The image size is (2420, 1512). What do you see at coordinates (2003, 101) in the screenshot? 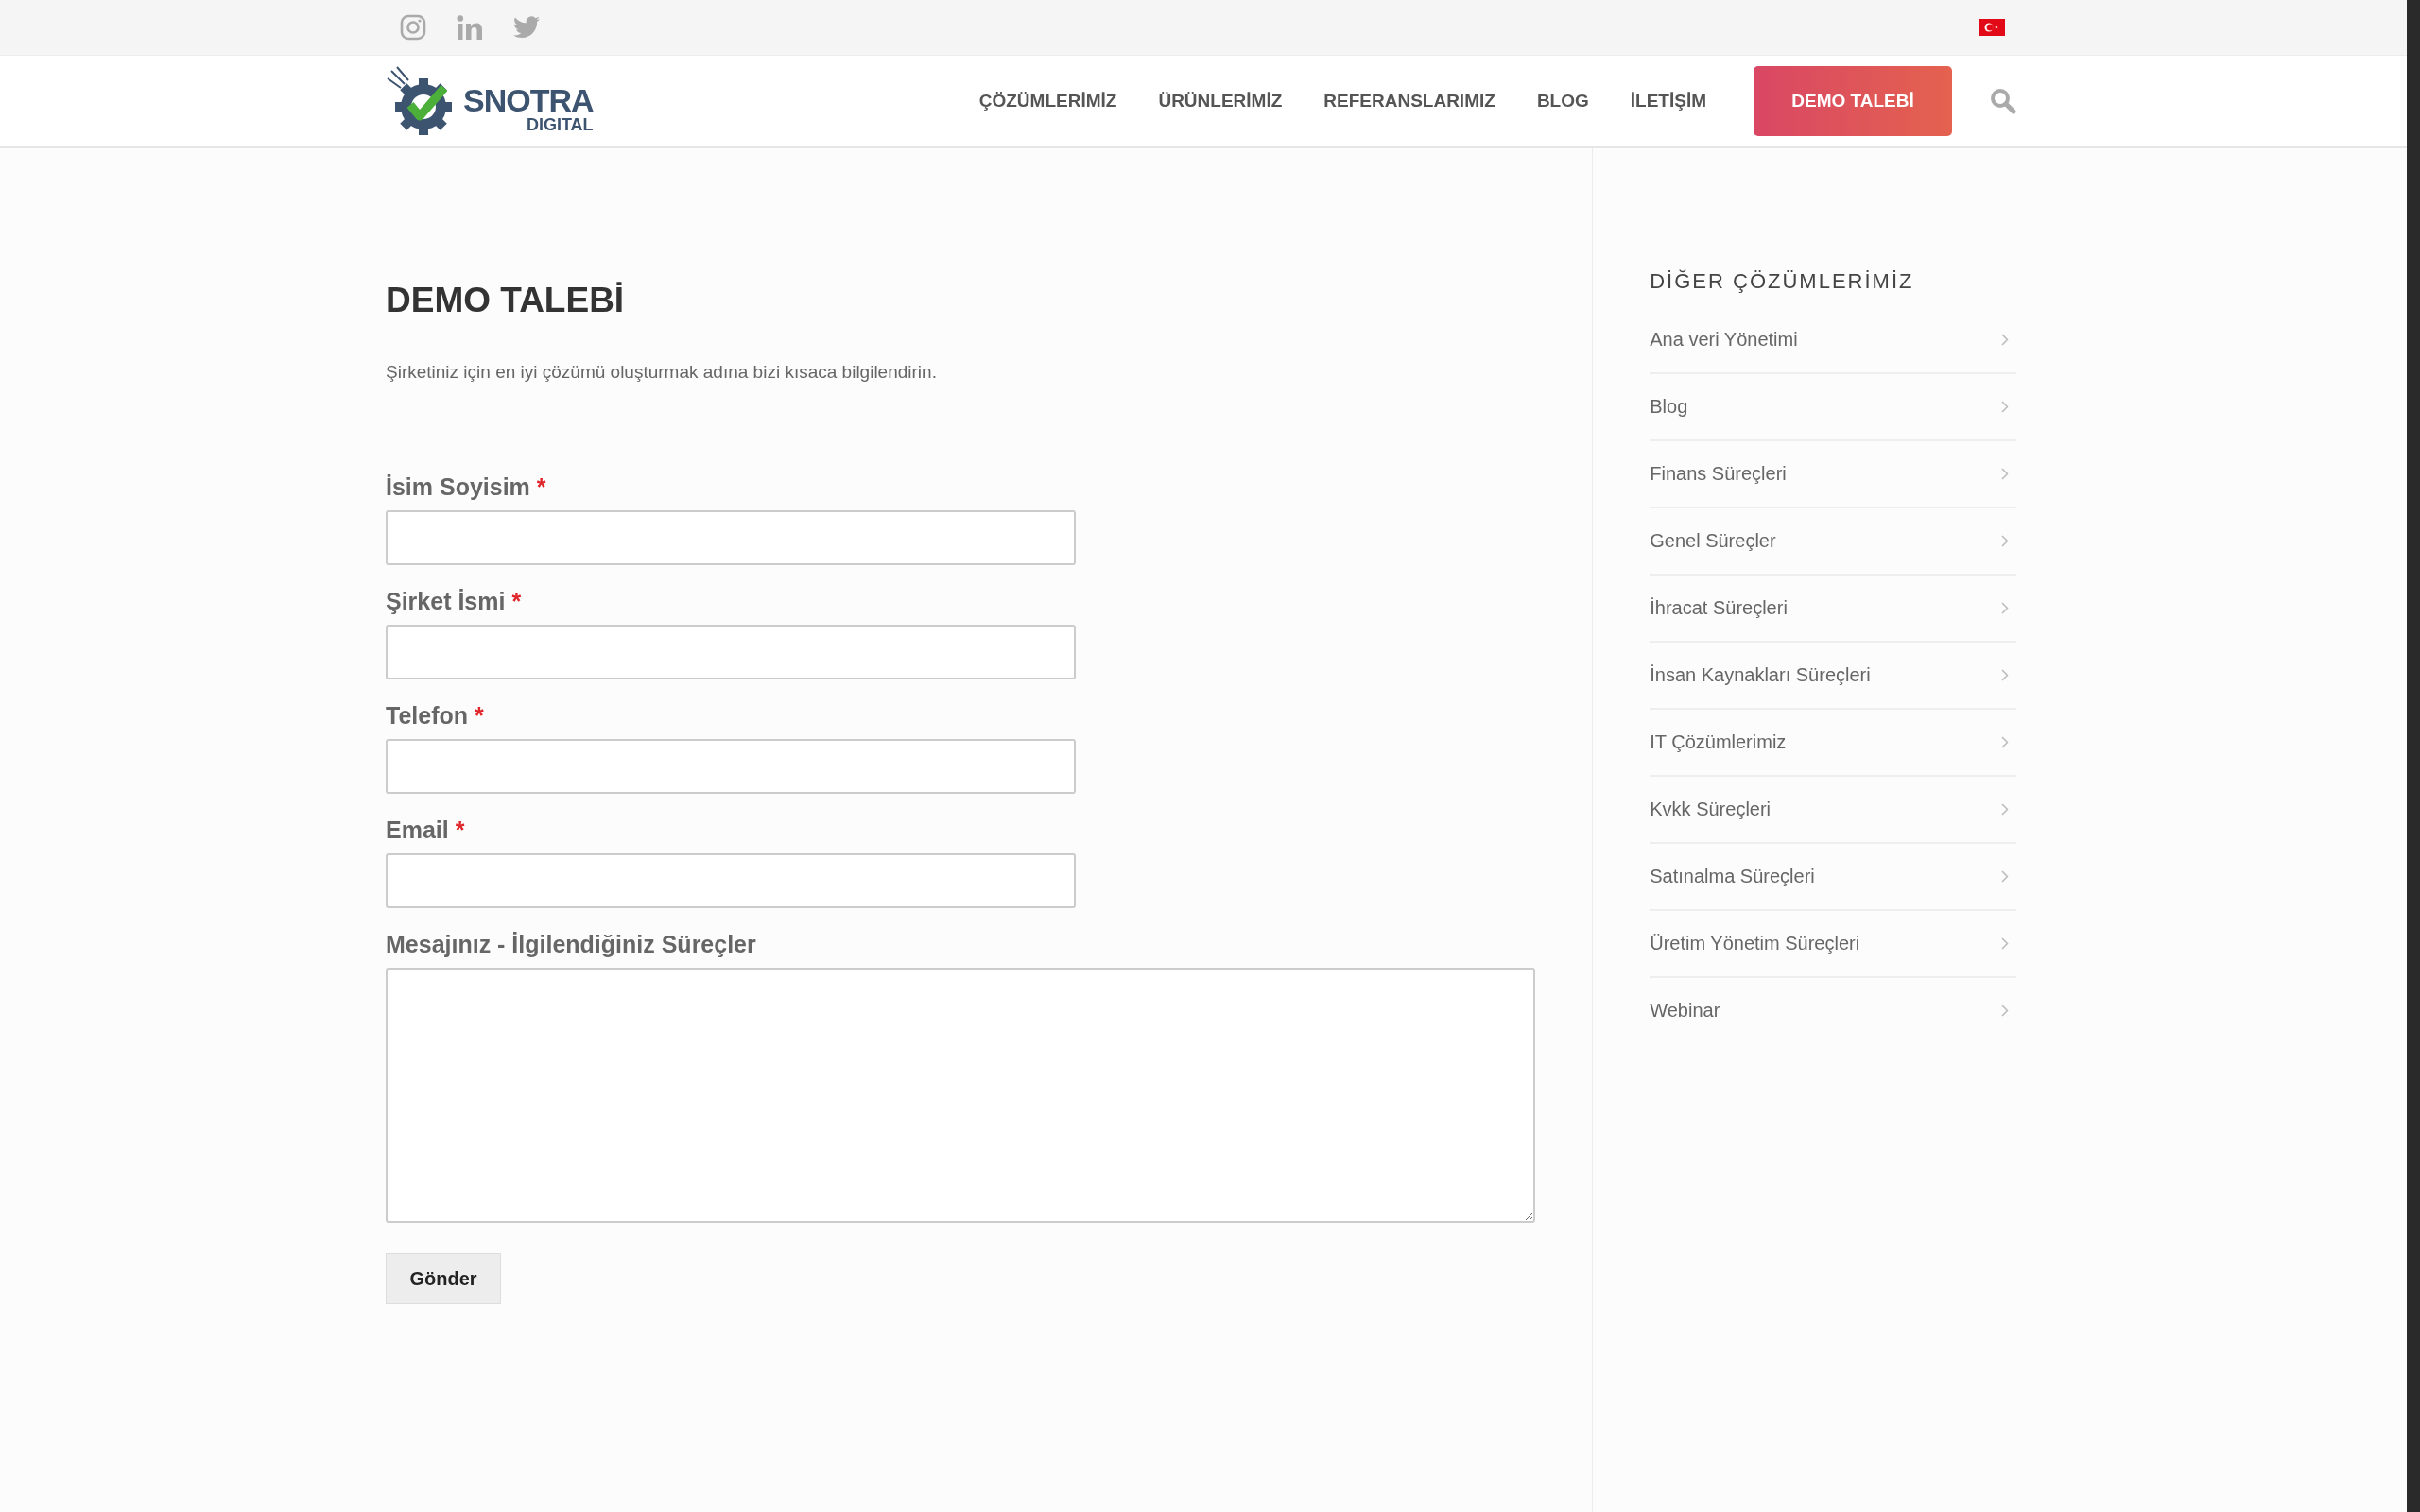
I see `search-icon` at bounding box center [2003, 101].